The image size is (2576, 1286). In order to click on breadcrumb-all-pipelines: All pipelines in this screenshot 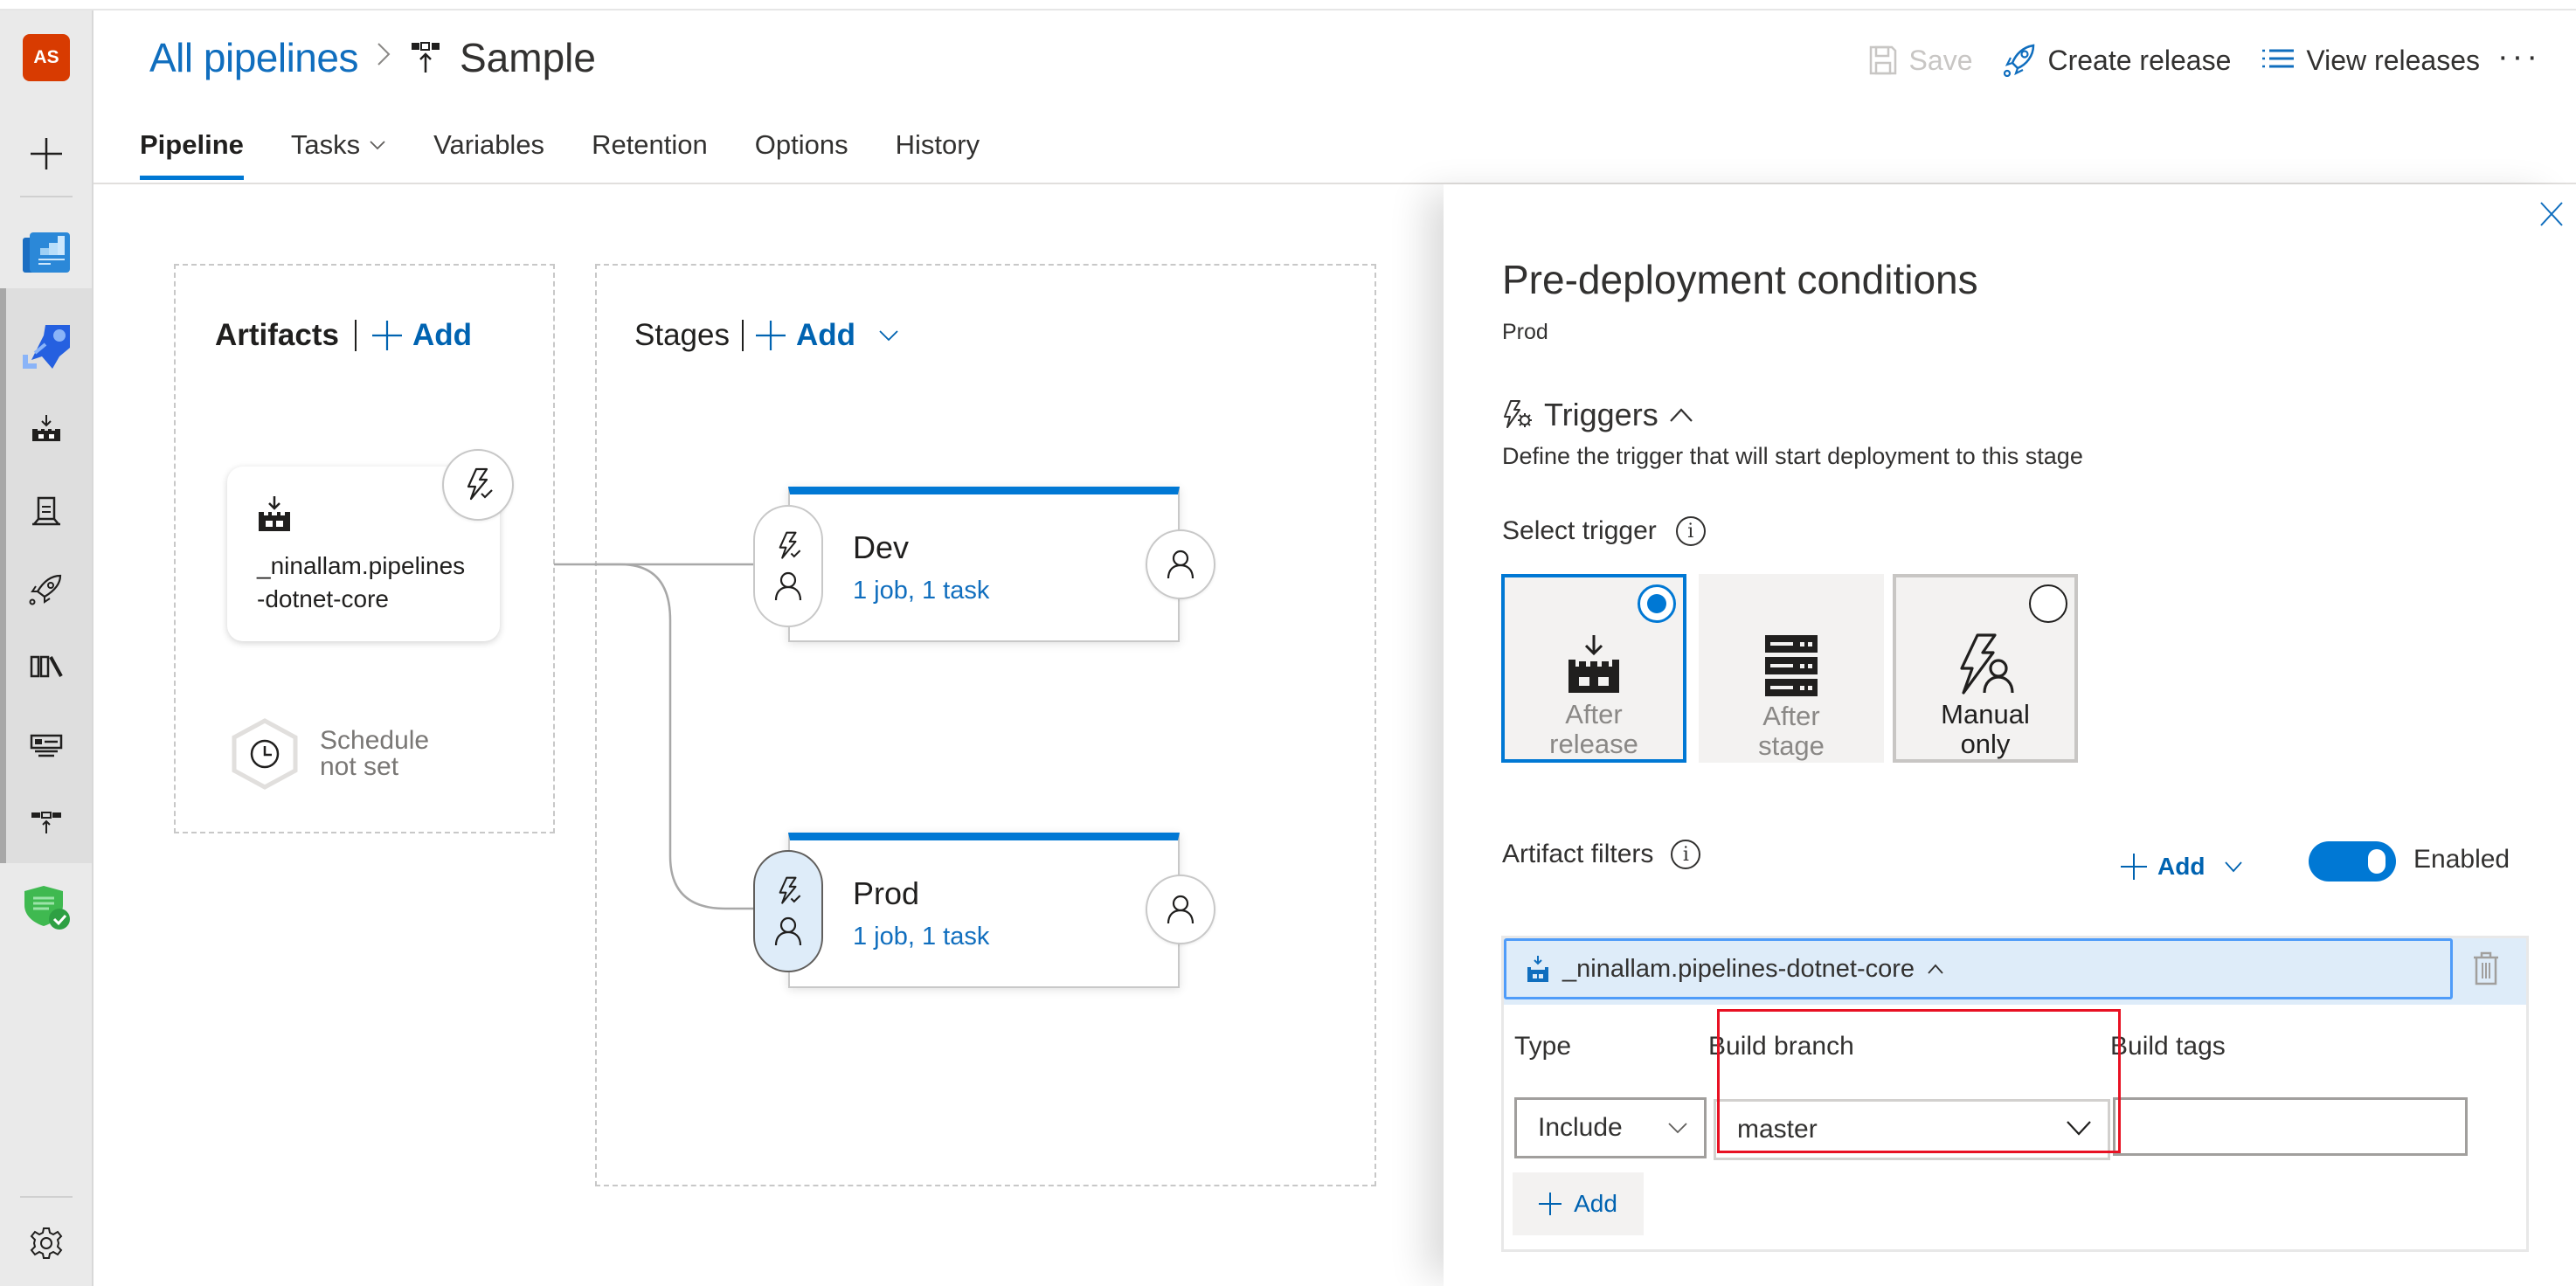, I will do `click(253, 57)`.